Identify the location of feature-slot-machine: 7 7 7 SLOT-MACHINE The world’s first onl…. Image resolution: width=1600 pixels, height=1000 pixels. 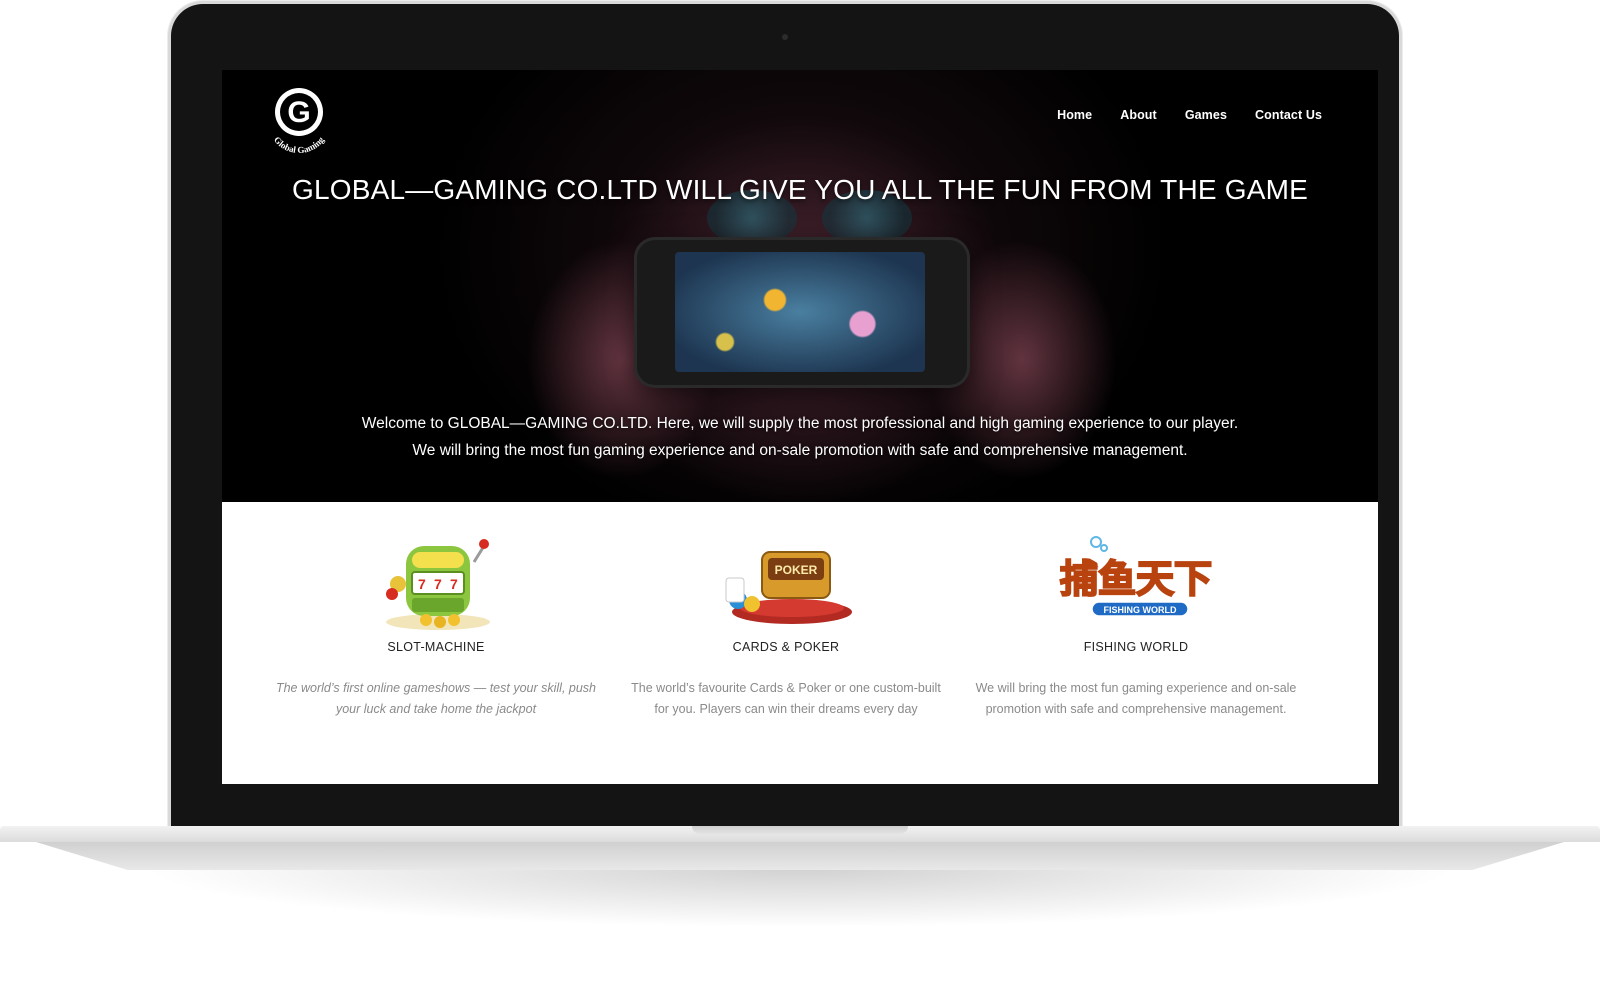
(436, 626).